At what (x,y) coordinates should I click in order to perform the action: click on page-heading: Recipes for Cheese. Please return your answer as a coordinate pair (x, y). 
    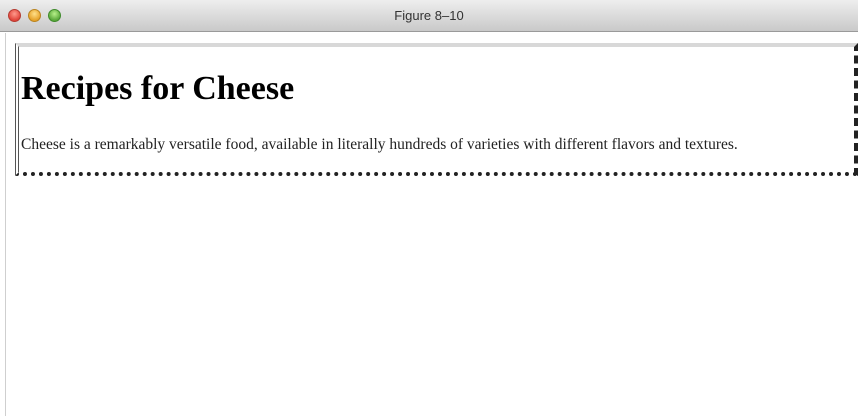
    Looking at the image, I should click on (158, 88).